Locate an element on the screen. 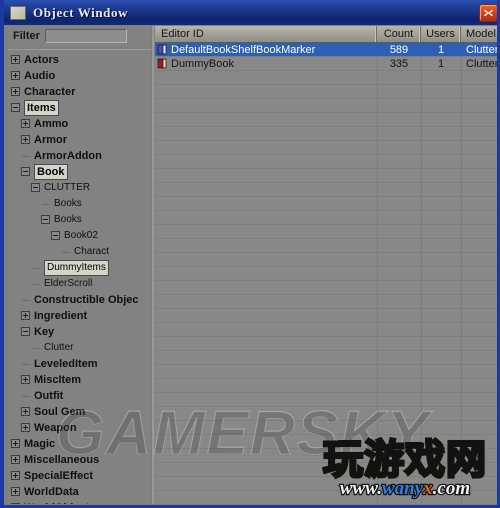 Image resolution: width=500 pixels, height=508 pixels. tree-item-outfit: Outfit is located at coordinates (79, 396).